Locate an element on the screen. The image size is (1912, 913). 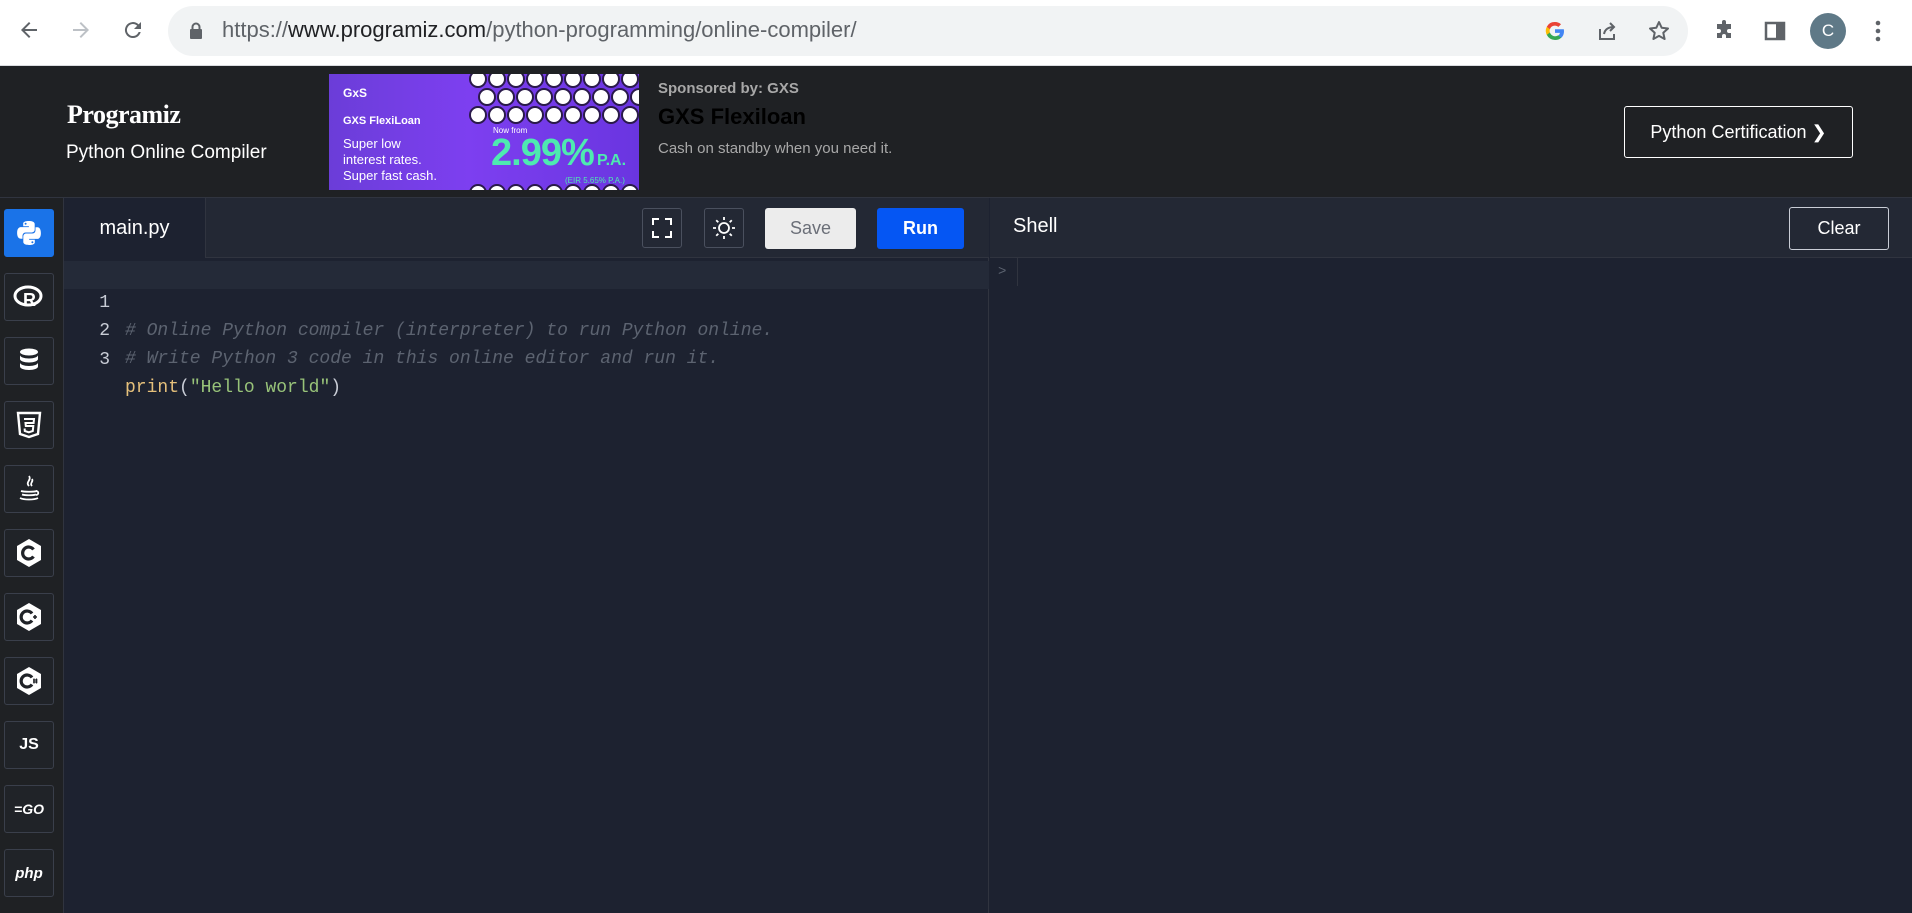
lock-icon is located at coordinates (196, 31).